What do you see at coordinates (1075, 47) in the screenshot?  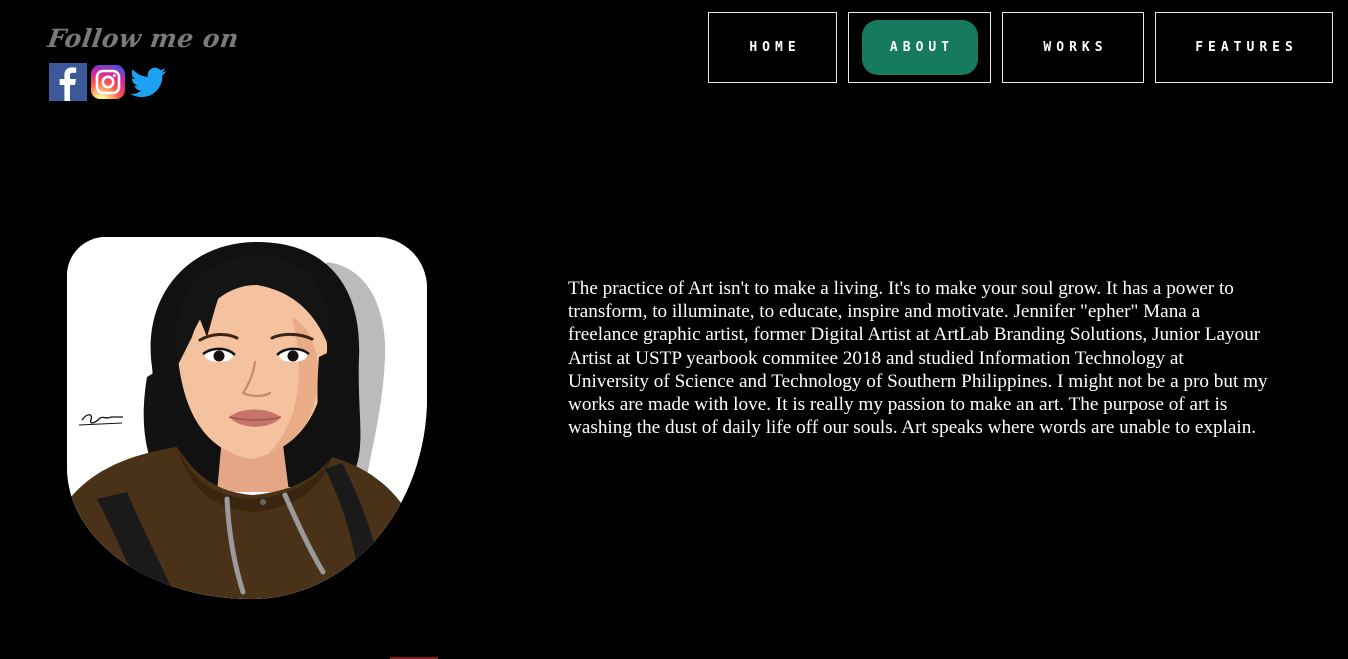 I see `nav-works-label: WORKS` at bounding box center [1075, 47].